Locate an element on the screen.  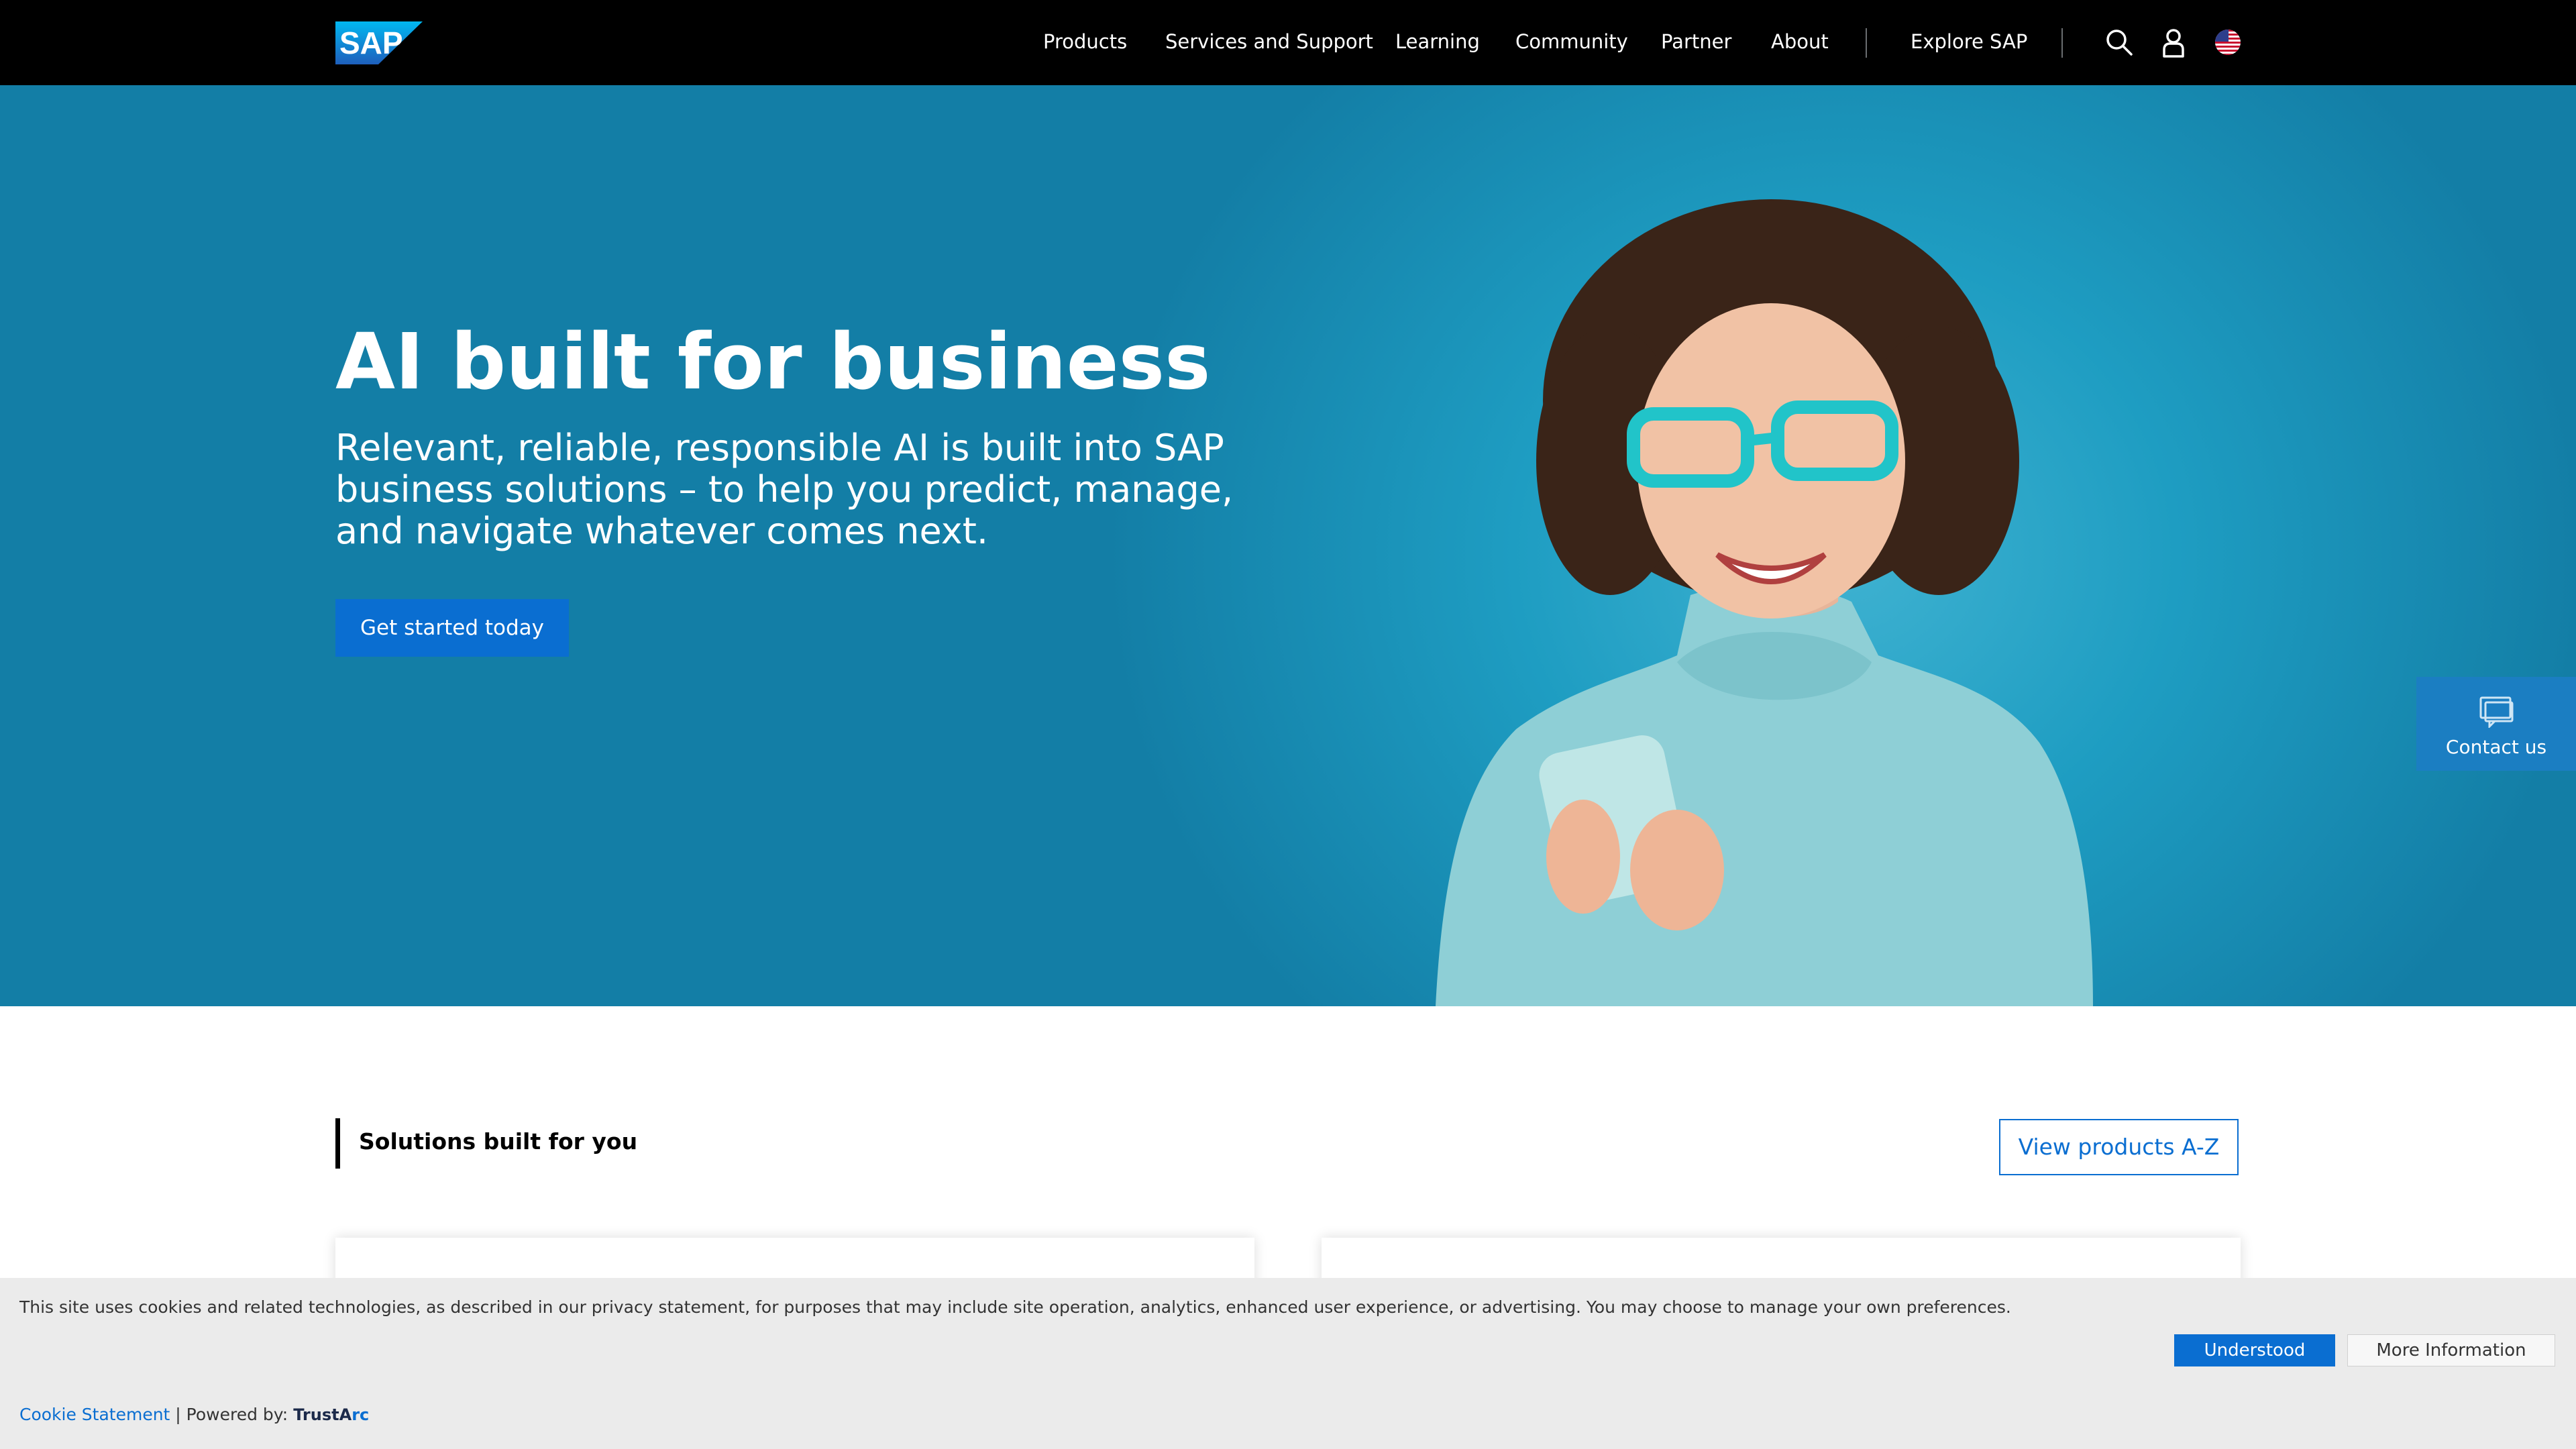
sap-logo: SAP is located at coordinates (379, 42).